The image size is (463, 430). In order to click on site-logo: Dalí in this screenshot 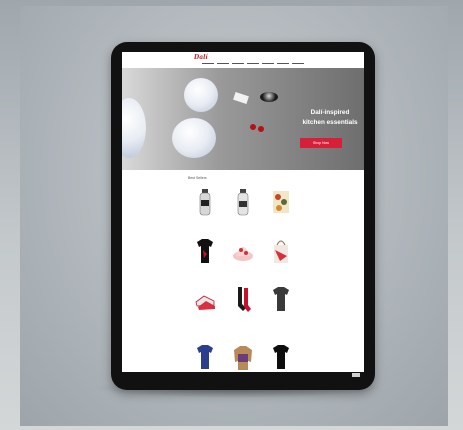, I will do `click(201, 57)`.